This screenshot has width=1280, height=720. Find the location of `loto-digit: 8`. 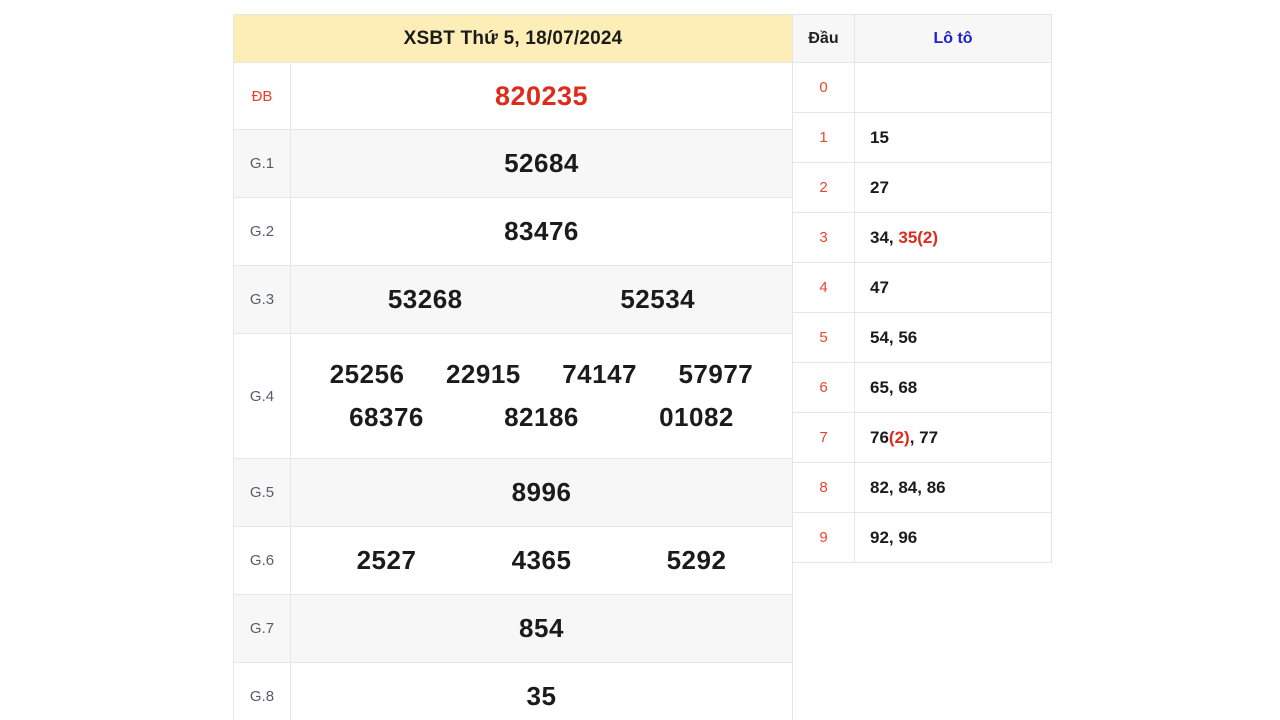

loto-digit: 8 is located at coordinates (823, 487).